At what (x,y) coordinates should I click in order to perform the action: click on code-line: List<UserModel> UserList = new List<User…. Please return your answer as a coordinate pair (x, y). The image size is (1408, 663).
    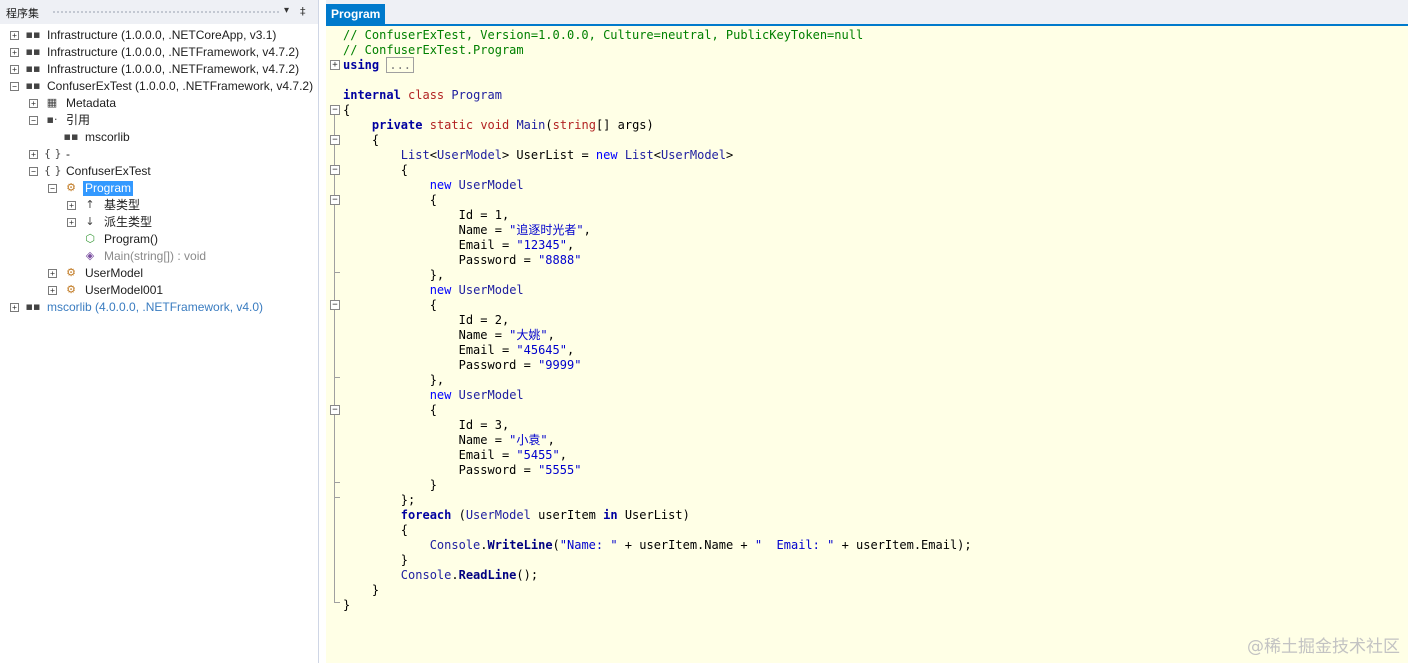
    Looking at the image, I should click on (567, 155).